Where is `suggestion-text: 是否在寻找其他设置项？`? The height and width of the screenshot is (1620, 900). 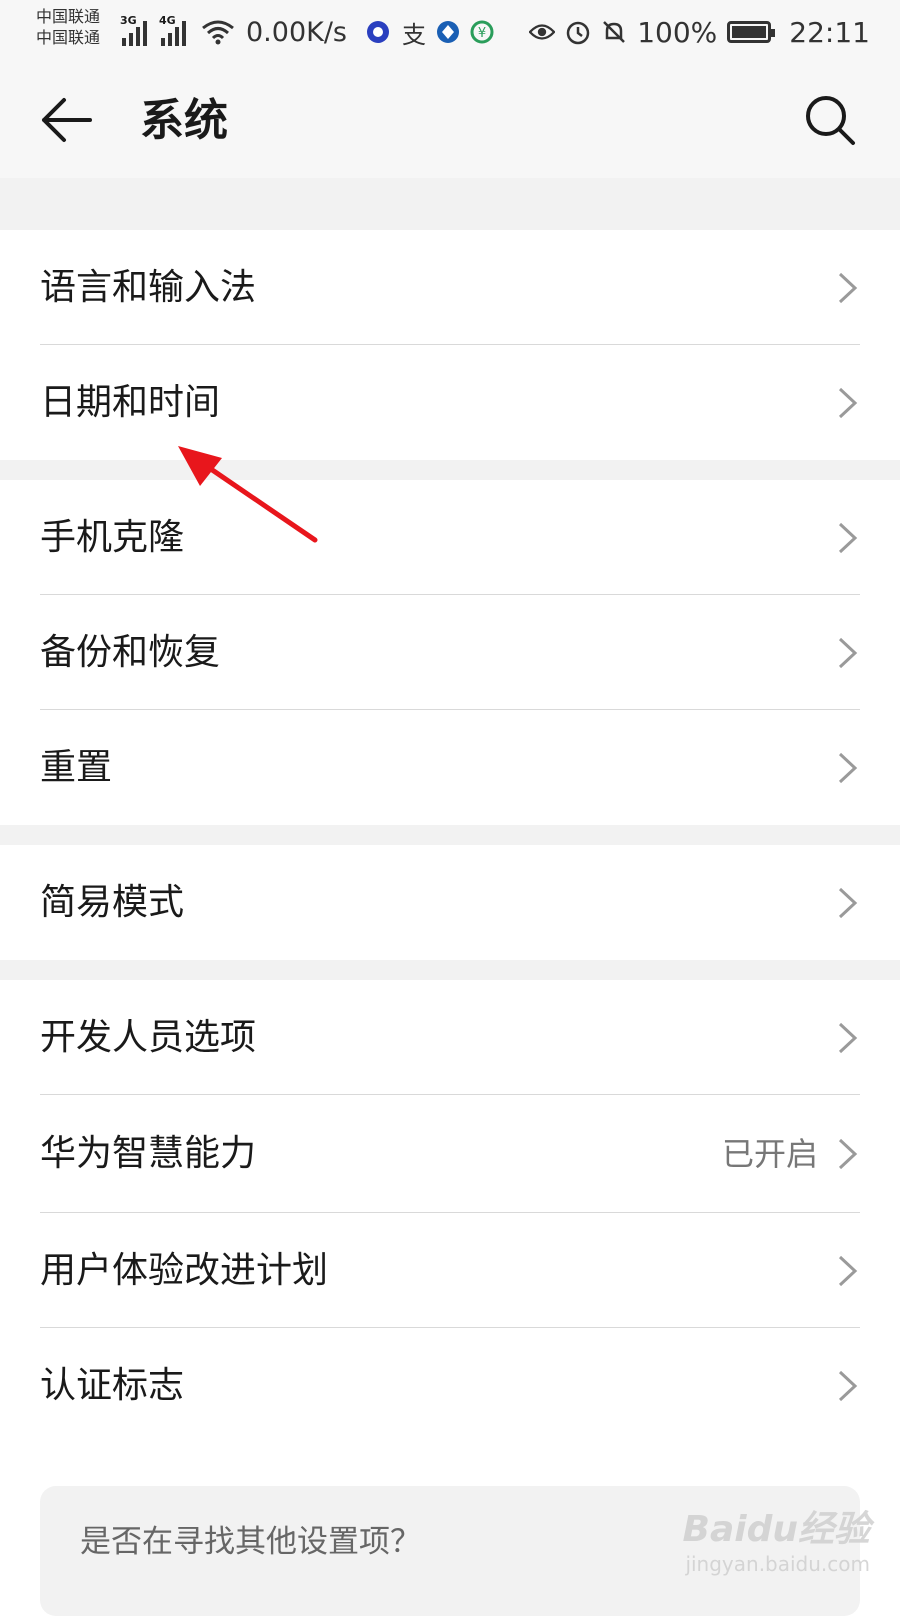 suggestion-text: 是否在寻找其他设置项？ is located at coordinates (250, 1542).